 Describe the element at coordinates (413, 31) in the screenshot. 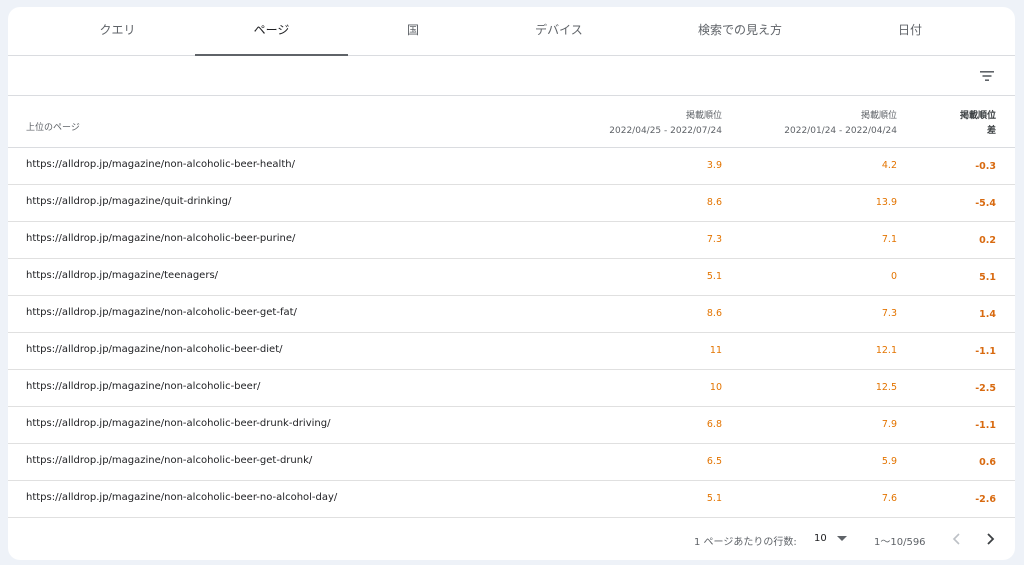

I see `tab-country: 国` at that location.